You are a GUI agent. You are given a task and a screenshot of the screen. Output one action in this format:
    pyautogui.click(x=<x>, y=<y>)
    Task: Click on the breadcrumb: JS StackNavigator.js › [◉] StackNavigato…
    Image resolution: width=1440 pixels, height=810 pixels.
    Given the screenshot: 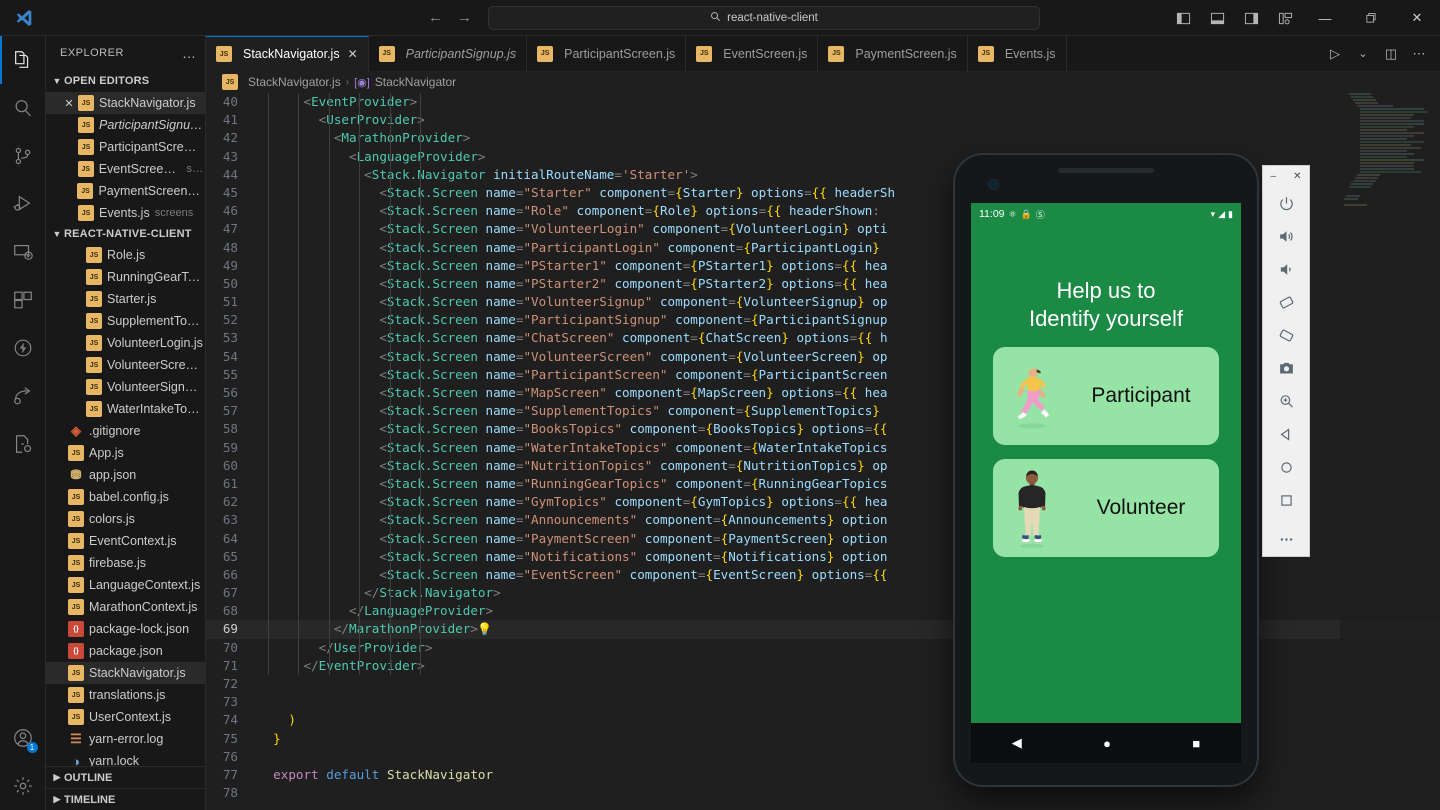 What is the action you would take?
    pyautogui.click(x=823, y=82)
    